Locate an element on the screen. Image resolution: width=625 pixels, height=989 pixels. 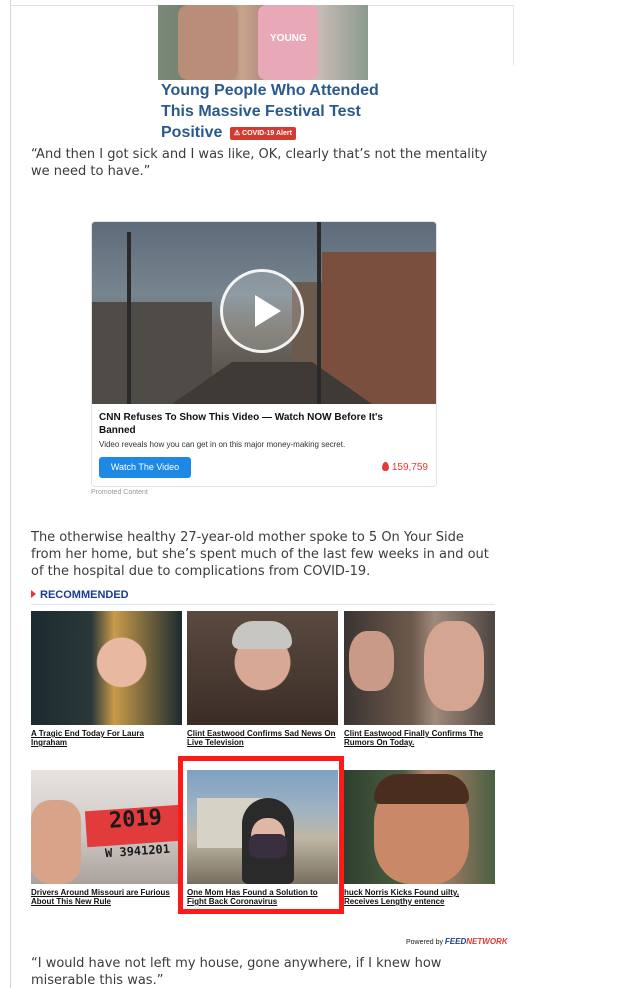
sticker-year: 2019 is located at coordinates (135, 819).